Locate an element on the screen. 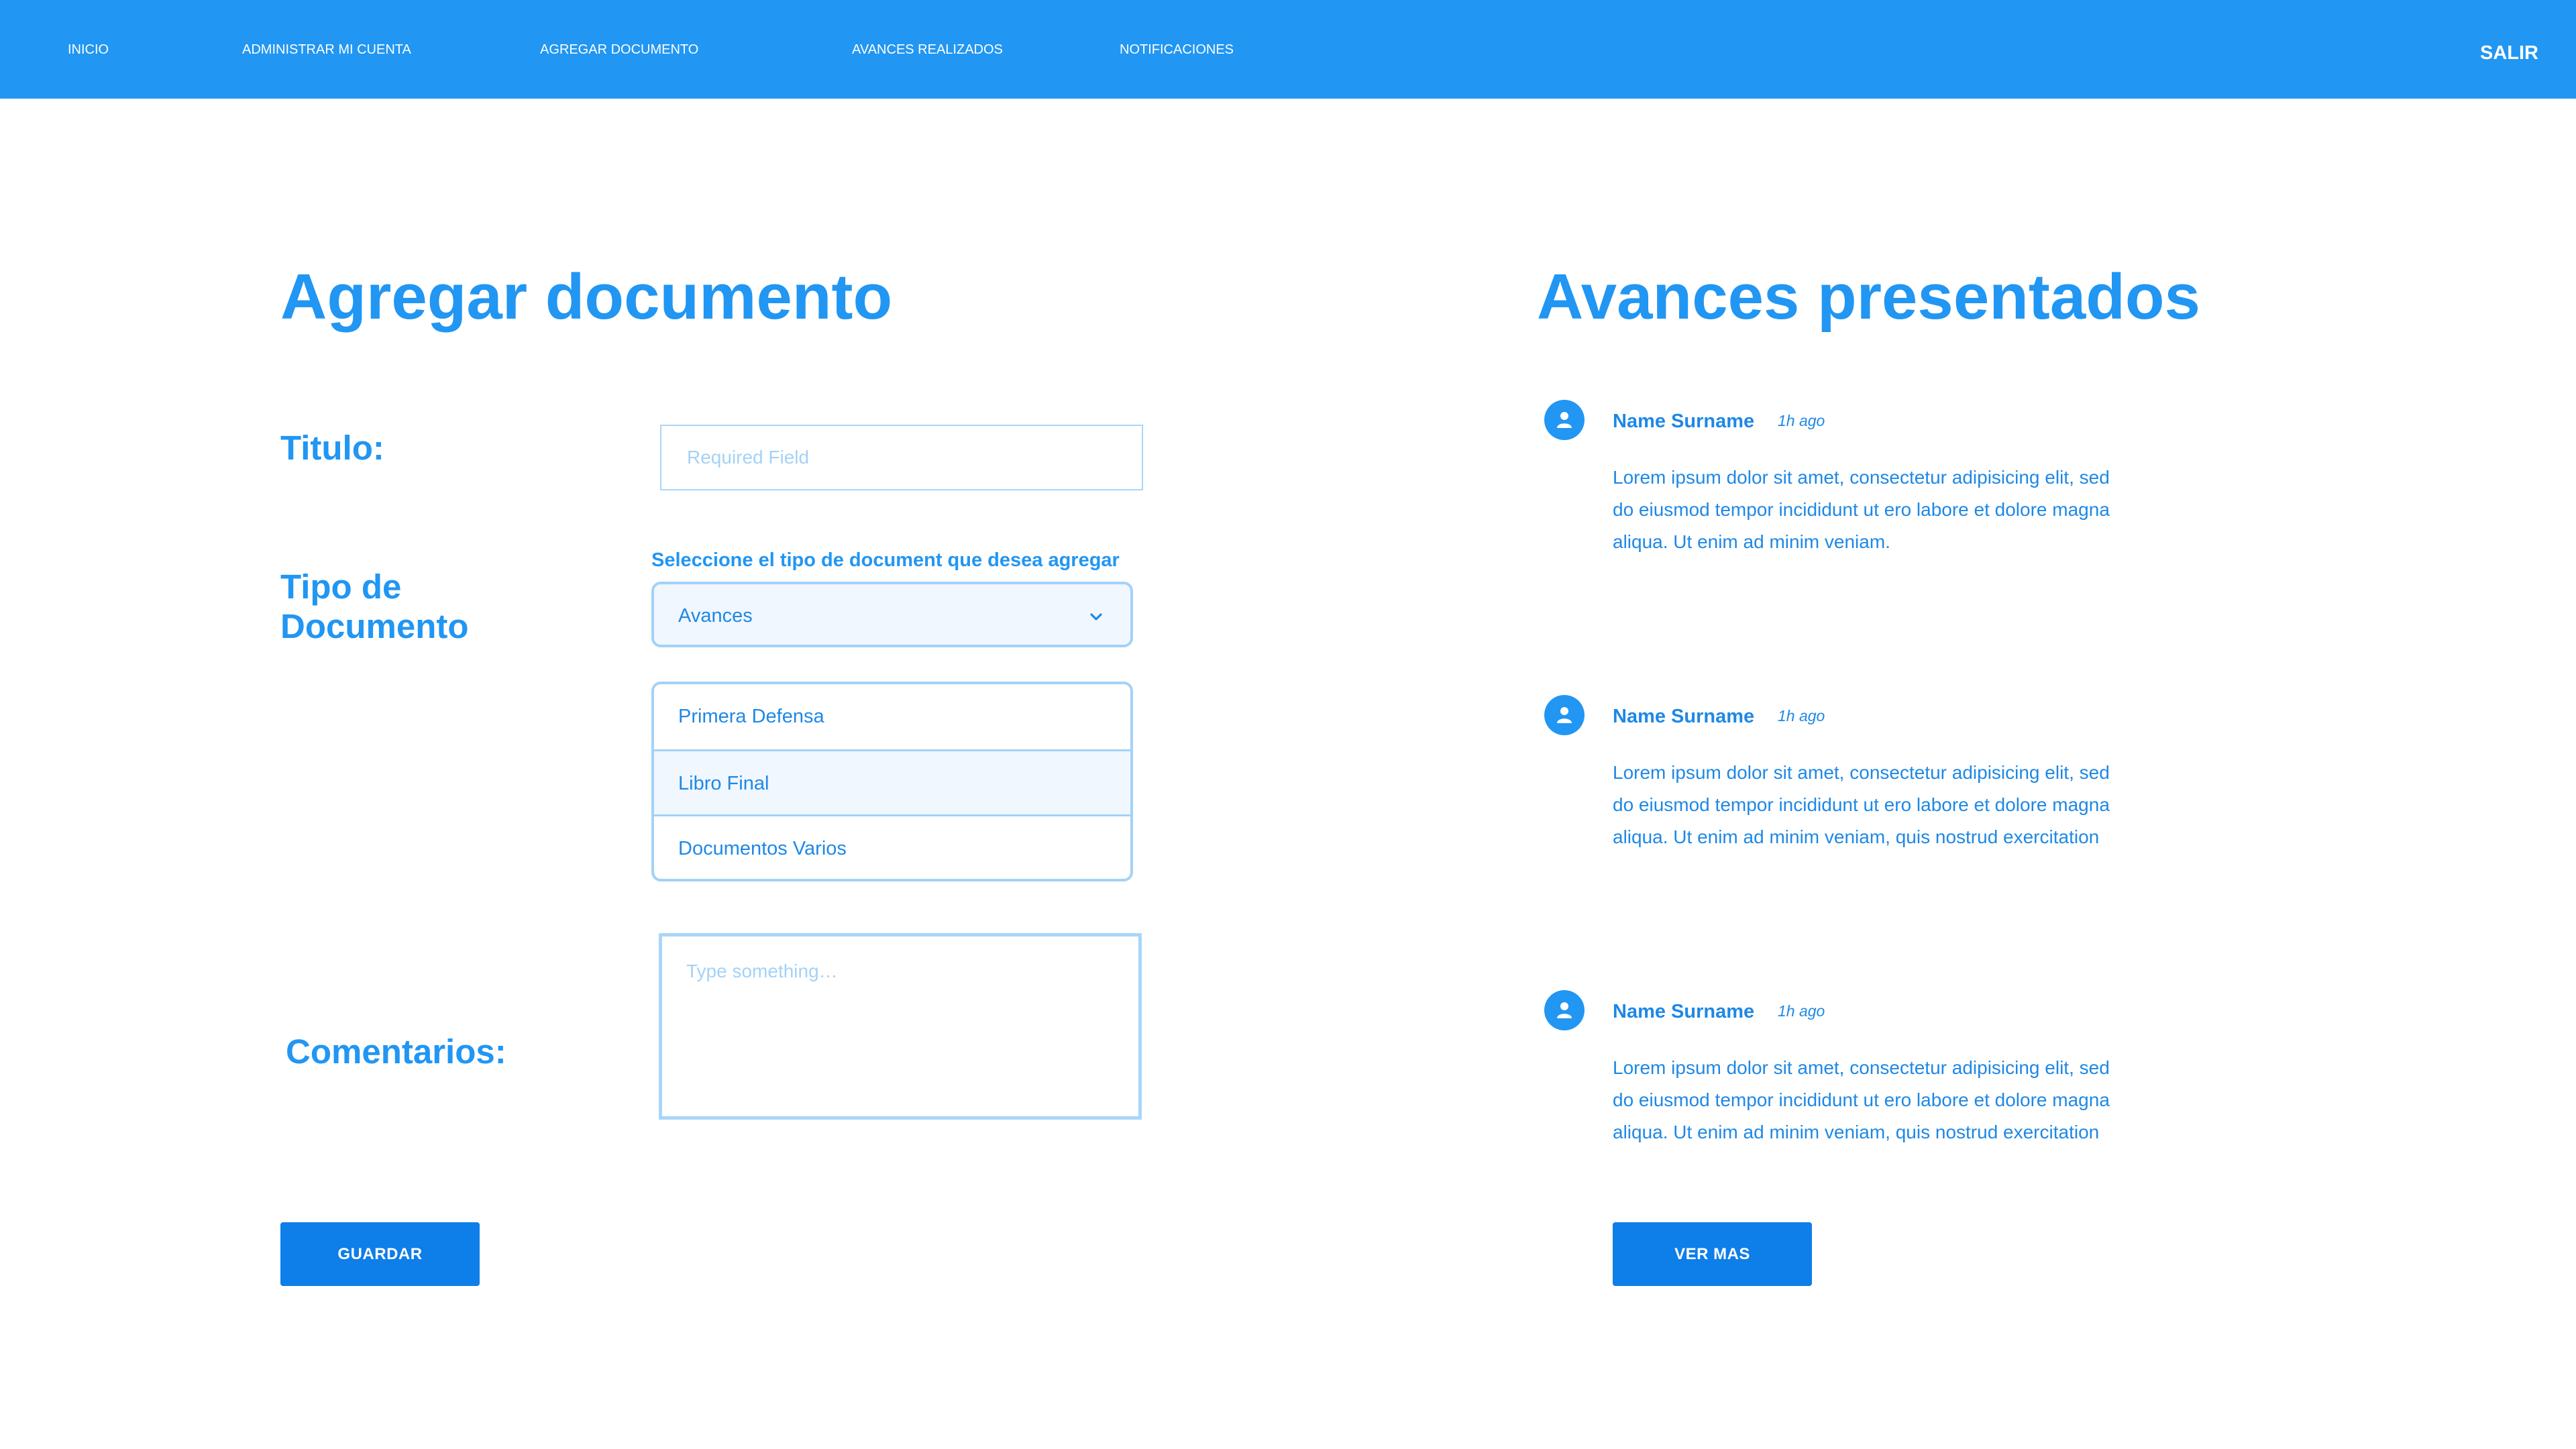 The height and width of the screenshot is (1449, 2576). nav-link-avances-realizados: AVANCES REALIZADOS is located at coordinates (927, 50).